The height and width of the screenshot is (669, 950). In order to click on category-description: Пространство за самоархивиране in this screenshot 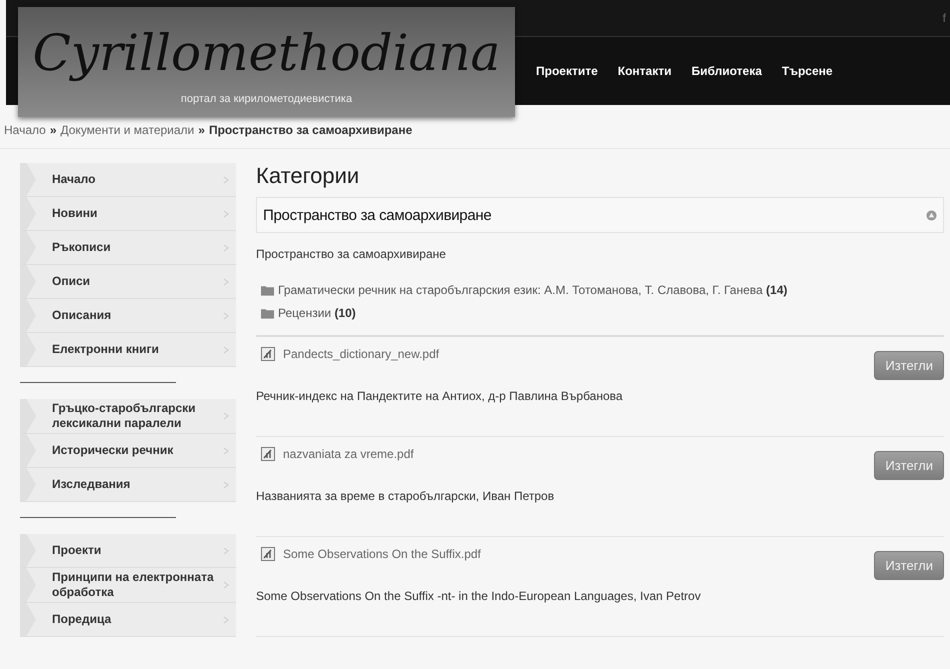, I will do `click(351, 254)`.